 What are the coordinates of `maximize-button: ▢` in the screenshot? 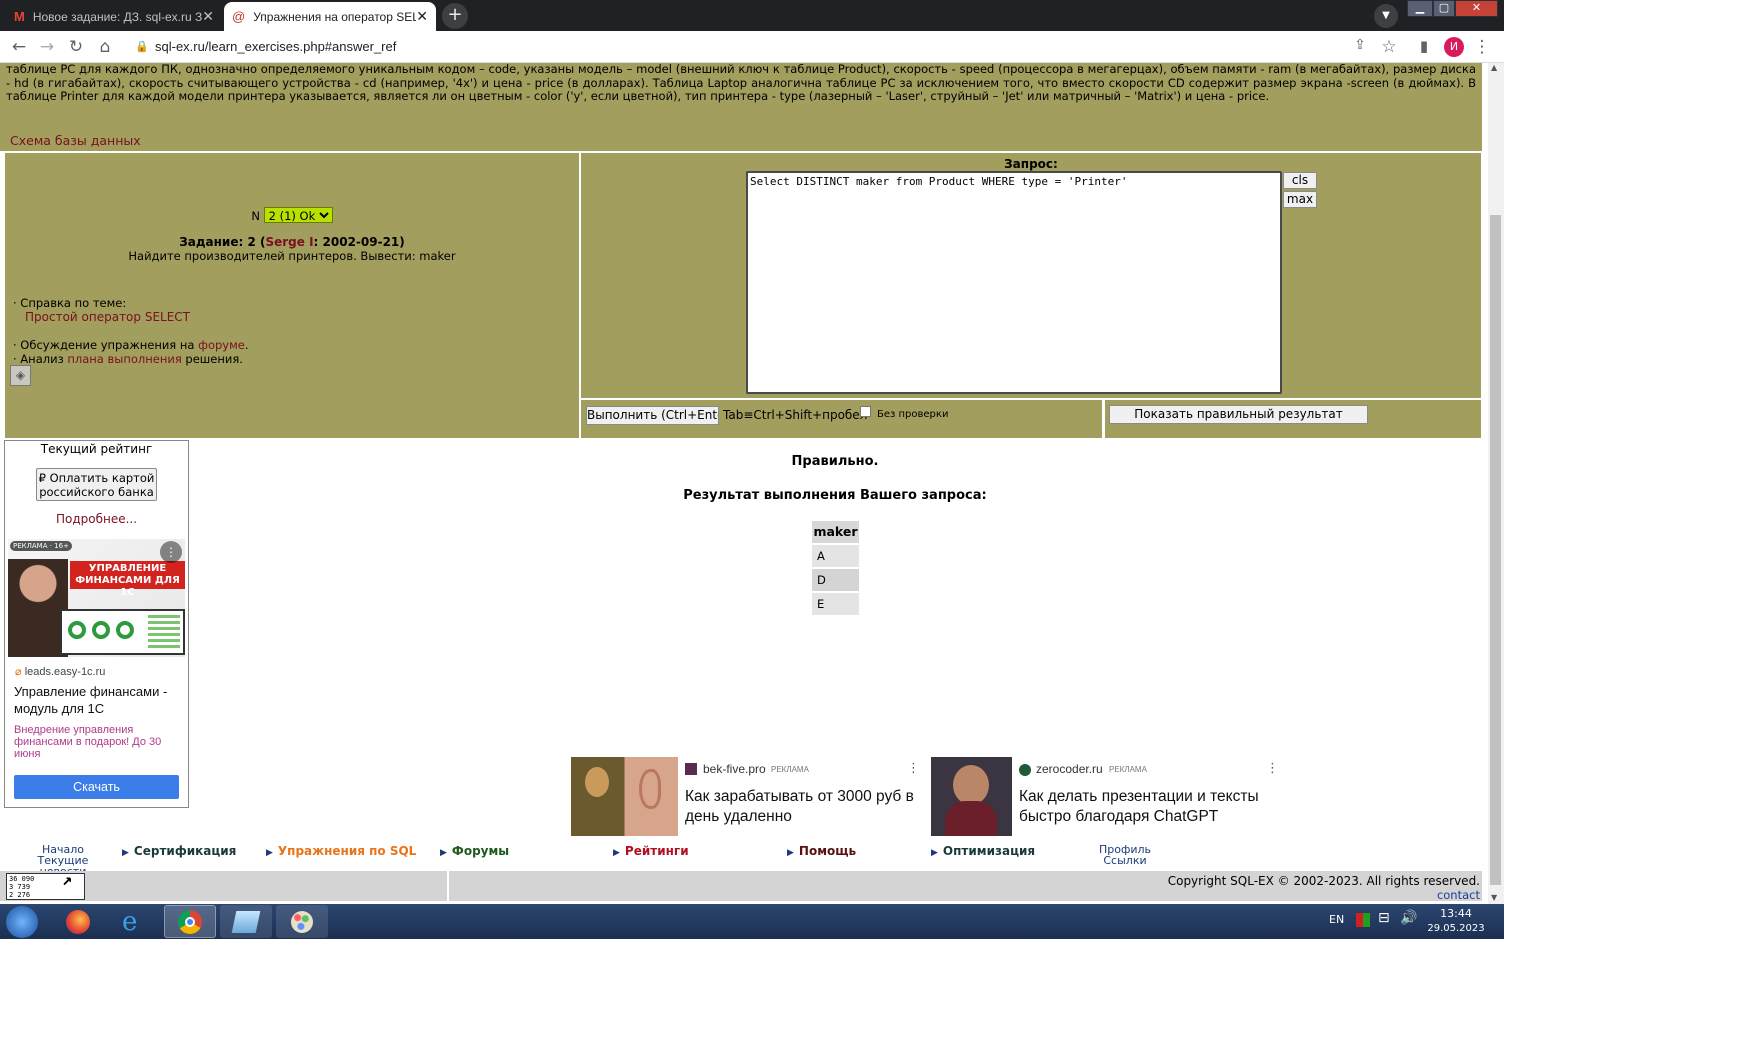 It's located at (1444, 8).